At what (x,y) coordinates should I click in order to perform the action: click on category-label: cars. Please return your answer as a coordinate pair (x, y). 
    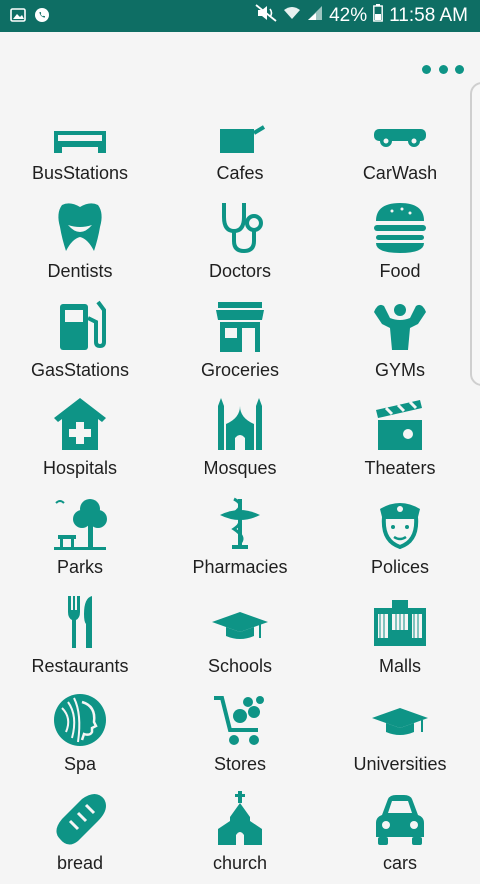
    Looking at the image, I should click on (399, 862).